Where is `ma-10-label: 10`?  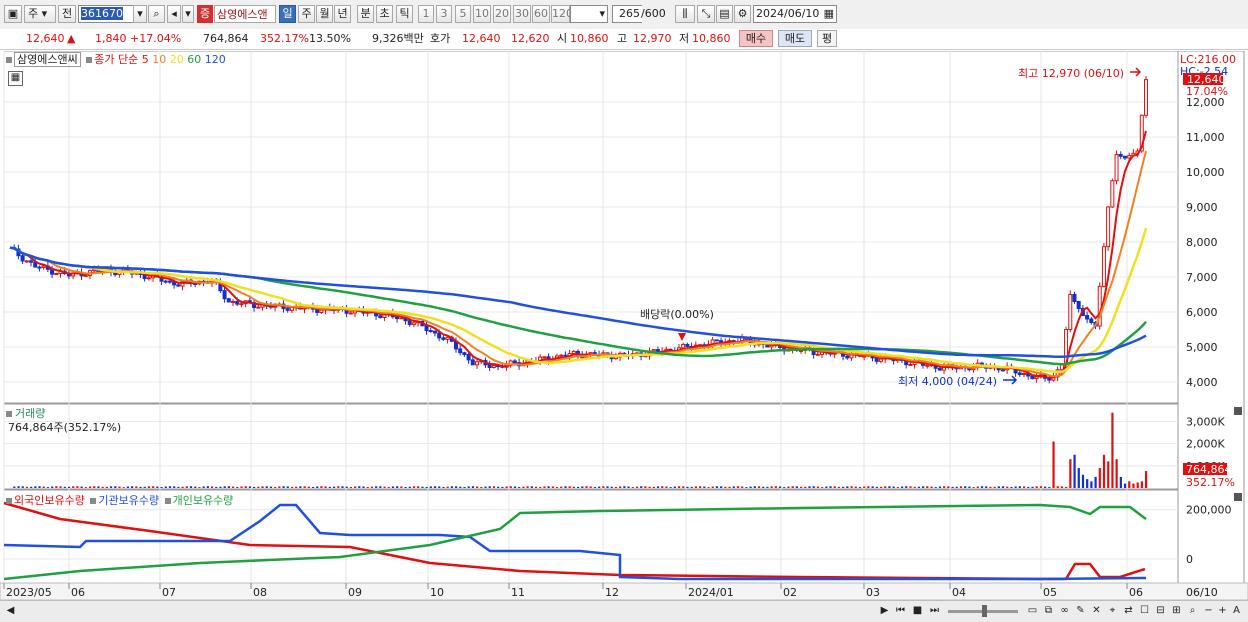
ma-10-label: 10 is located at coordinates (161, 59).